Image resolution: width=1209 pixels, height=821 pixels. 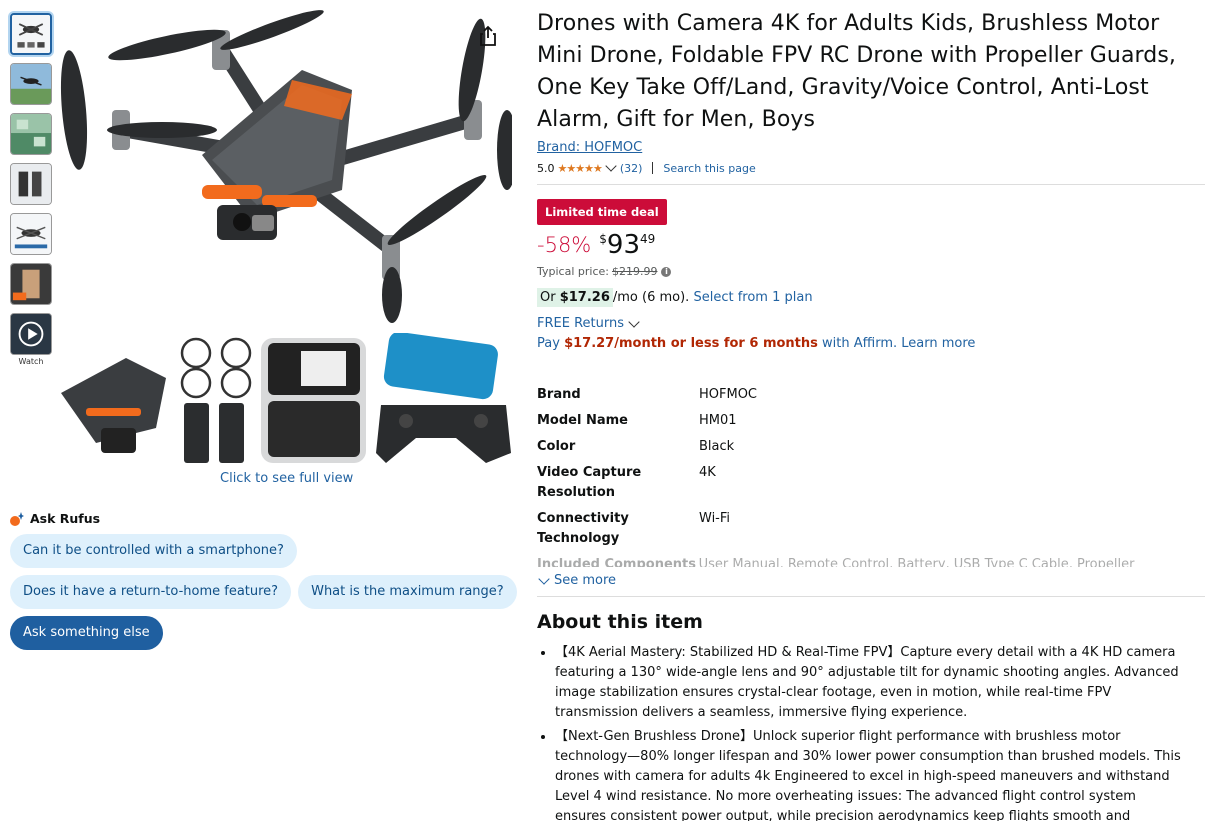 I want to click on price-currency: $, so click(x=603, y=239).